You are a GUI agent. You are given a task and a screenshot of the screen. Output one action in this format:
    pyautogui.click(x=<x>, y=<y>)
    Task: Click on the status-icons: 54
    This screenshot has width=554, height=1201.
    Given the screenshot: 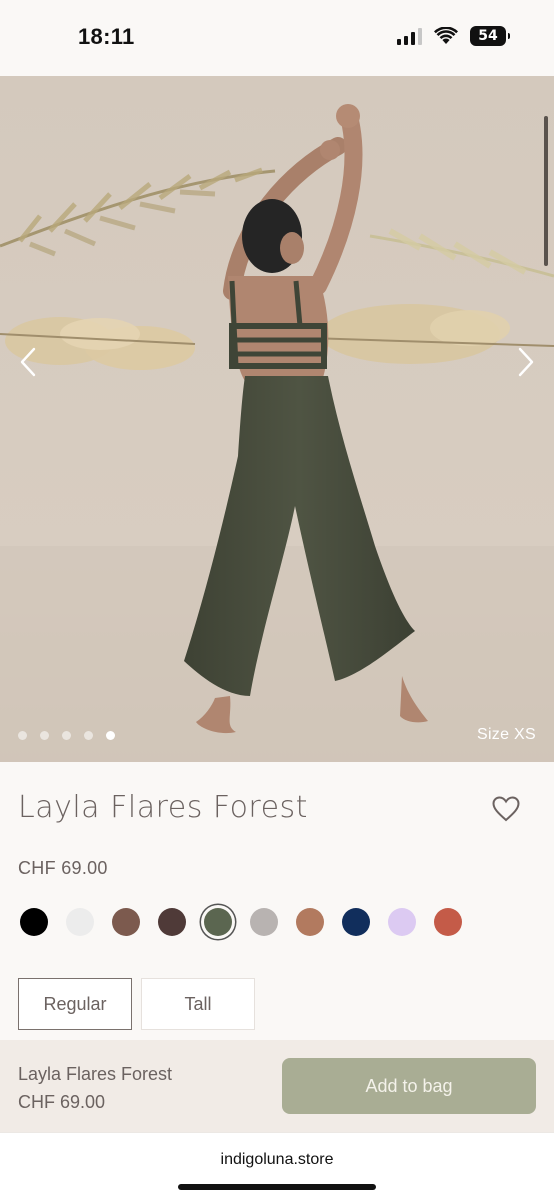 What is the action you would take?
    pyautogui.click(x=453, y=36)
    